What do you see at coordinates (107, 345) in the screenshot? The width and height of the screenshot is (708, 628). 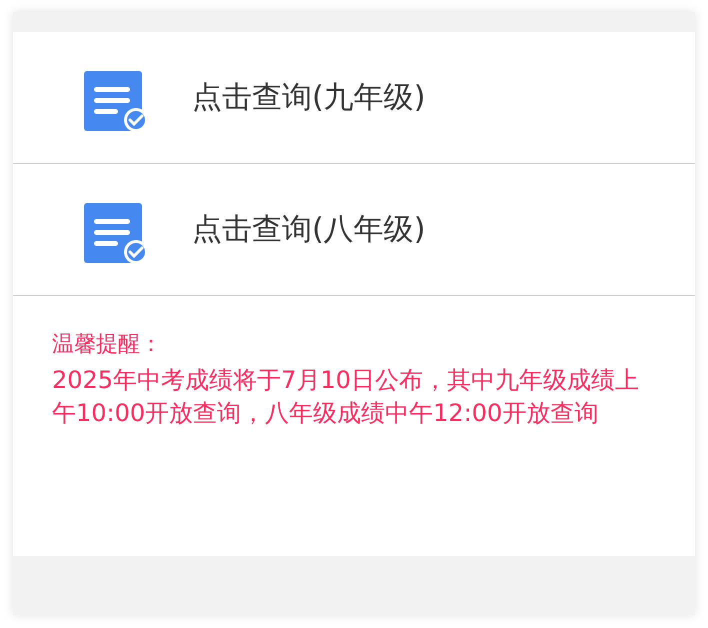 I see `notice-title: 温馨提醒：` at bounding box center [107, 345].